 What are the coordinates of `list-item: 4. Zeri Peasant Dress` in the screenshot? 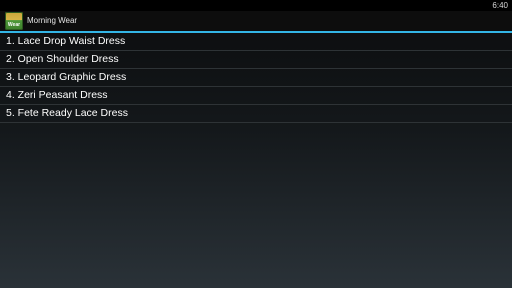 It's located at (256, 96).